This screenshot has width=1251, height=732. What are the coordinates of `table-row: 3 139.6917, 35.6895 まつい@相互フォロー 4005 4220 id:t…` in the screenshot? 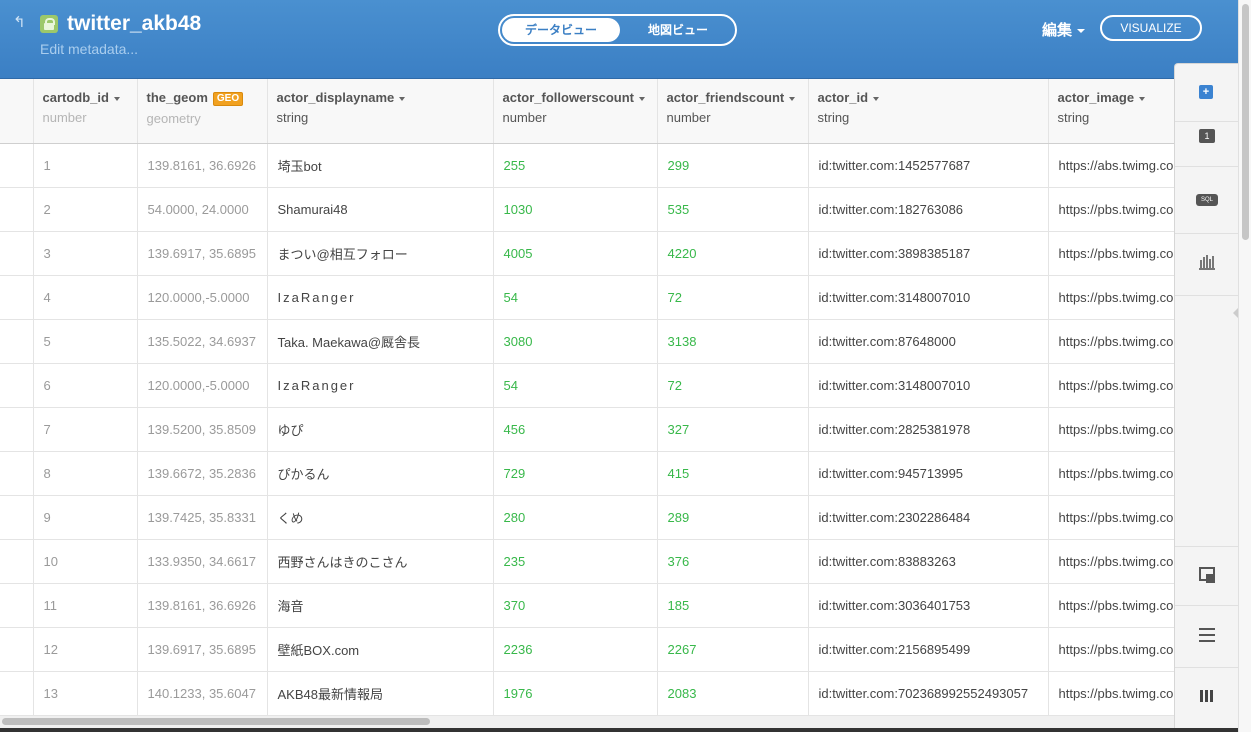 It's located at (587, 253).